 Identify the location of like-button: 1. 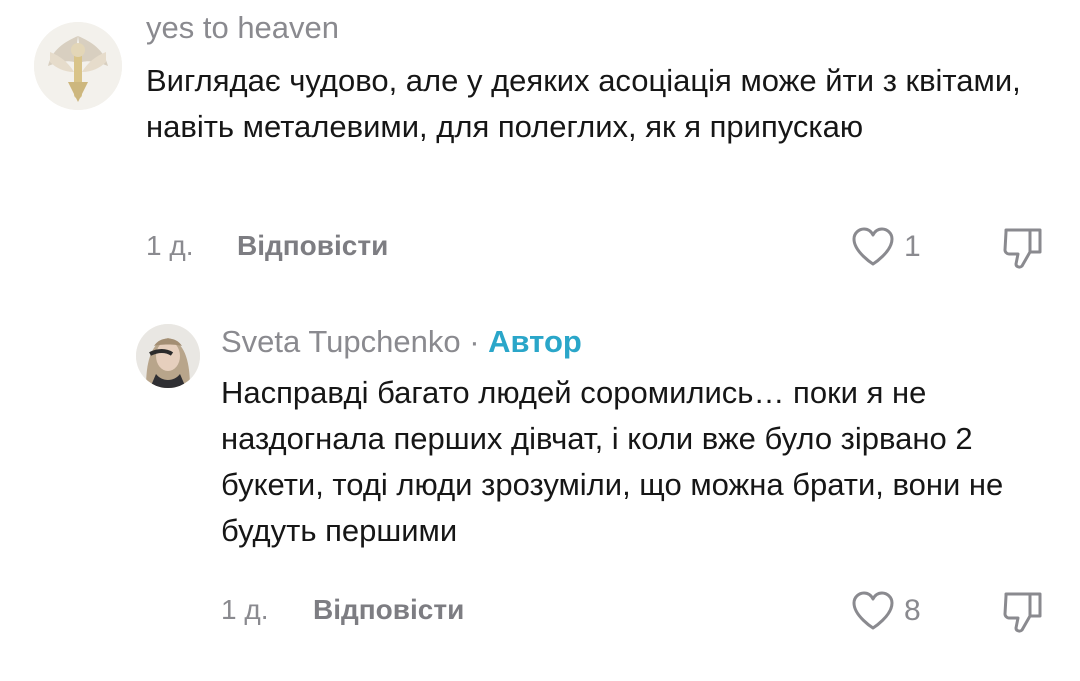
(885, 247).